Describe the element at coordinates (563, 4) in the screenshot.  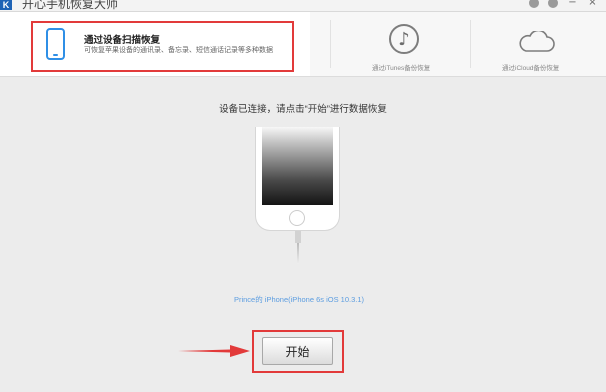
I see `window-controls: − ×` at that location.